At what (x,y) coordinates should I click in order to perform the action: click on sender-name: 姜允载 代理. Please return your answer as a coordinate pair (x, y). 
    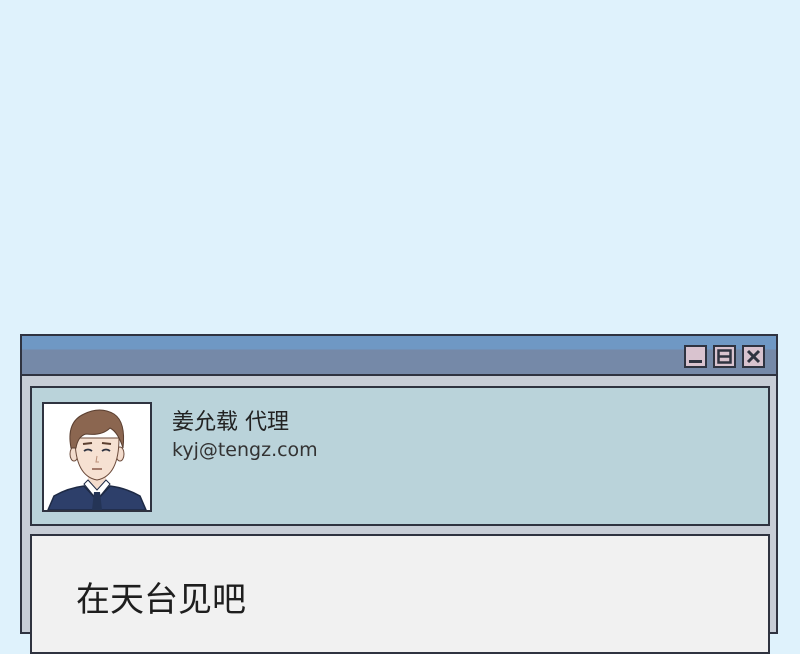
    Looking at the image, I should click on (230, 422).